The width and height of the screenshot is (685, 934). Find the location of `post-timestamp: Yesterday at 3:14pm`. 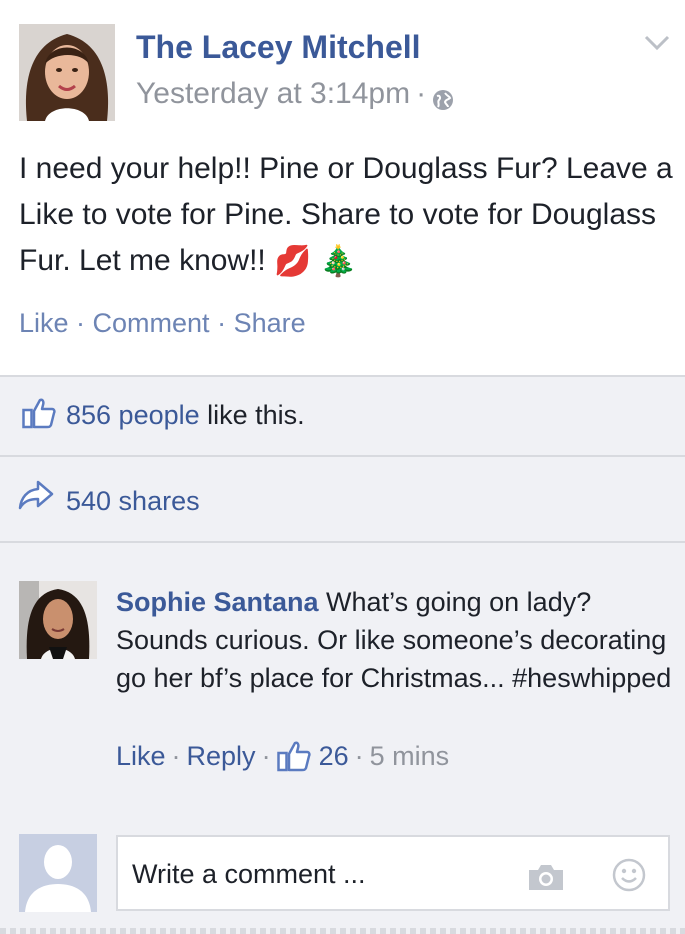

post-timestamp: Yesterday at 3:14pm is located at coordinates (273, 94).